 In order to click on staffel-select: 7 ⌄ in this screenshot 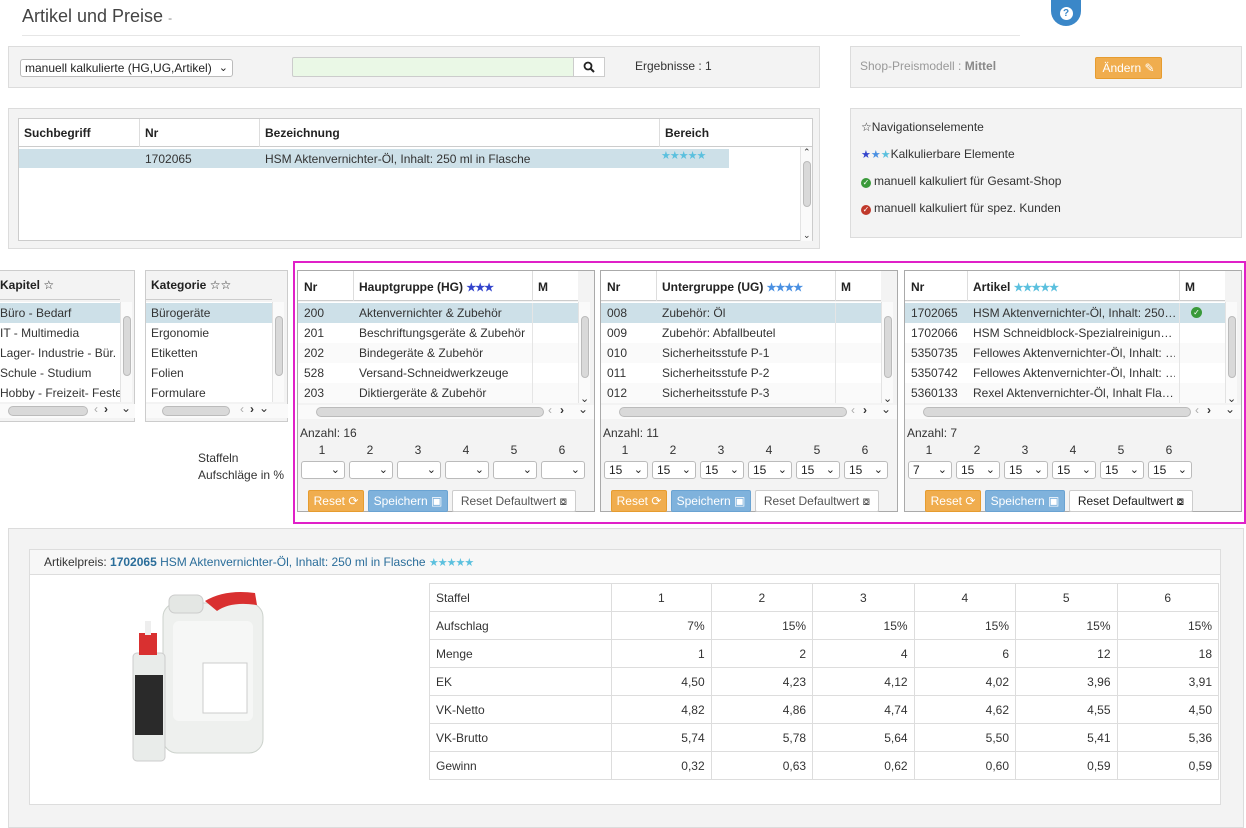, I will do `click(930, 470)`.